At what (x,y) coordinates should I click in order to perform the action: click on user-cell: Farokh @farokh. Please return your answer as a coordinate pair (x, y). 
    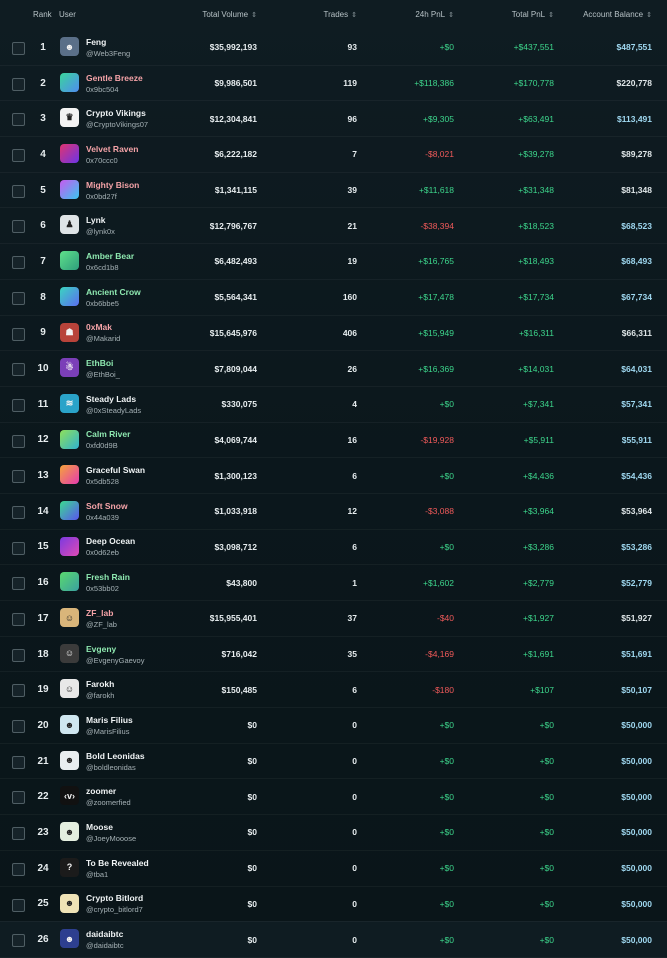
    Looking at the image, I should click on (100, 689).